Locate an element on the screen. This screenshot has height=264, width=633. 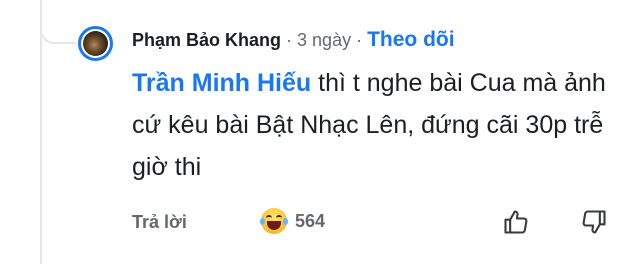
dislike-button is located at coordinates (594, 222).